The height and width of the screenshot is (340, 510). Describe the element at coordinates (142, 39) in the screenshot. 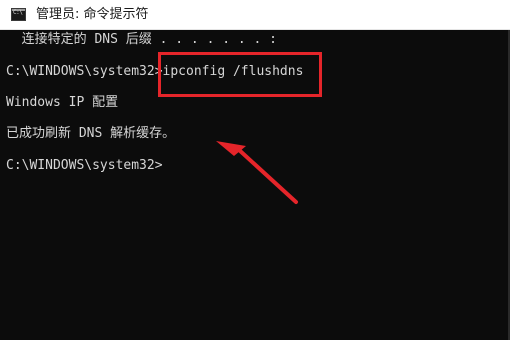

I see `console-line: 连接特定的 DNS 后缀 . . . . . . . :` at that location.